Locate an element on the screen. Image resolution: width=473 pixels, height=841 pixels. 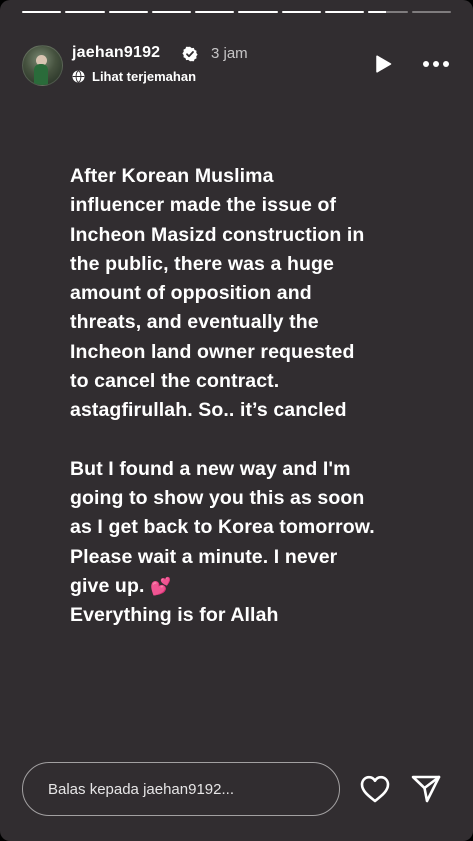
translate-link: Lihat terjemahan is located at coordinates (134, 76).